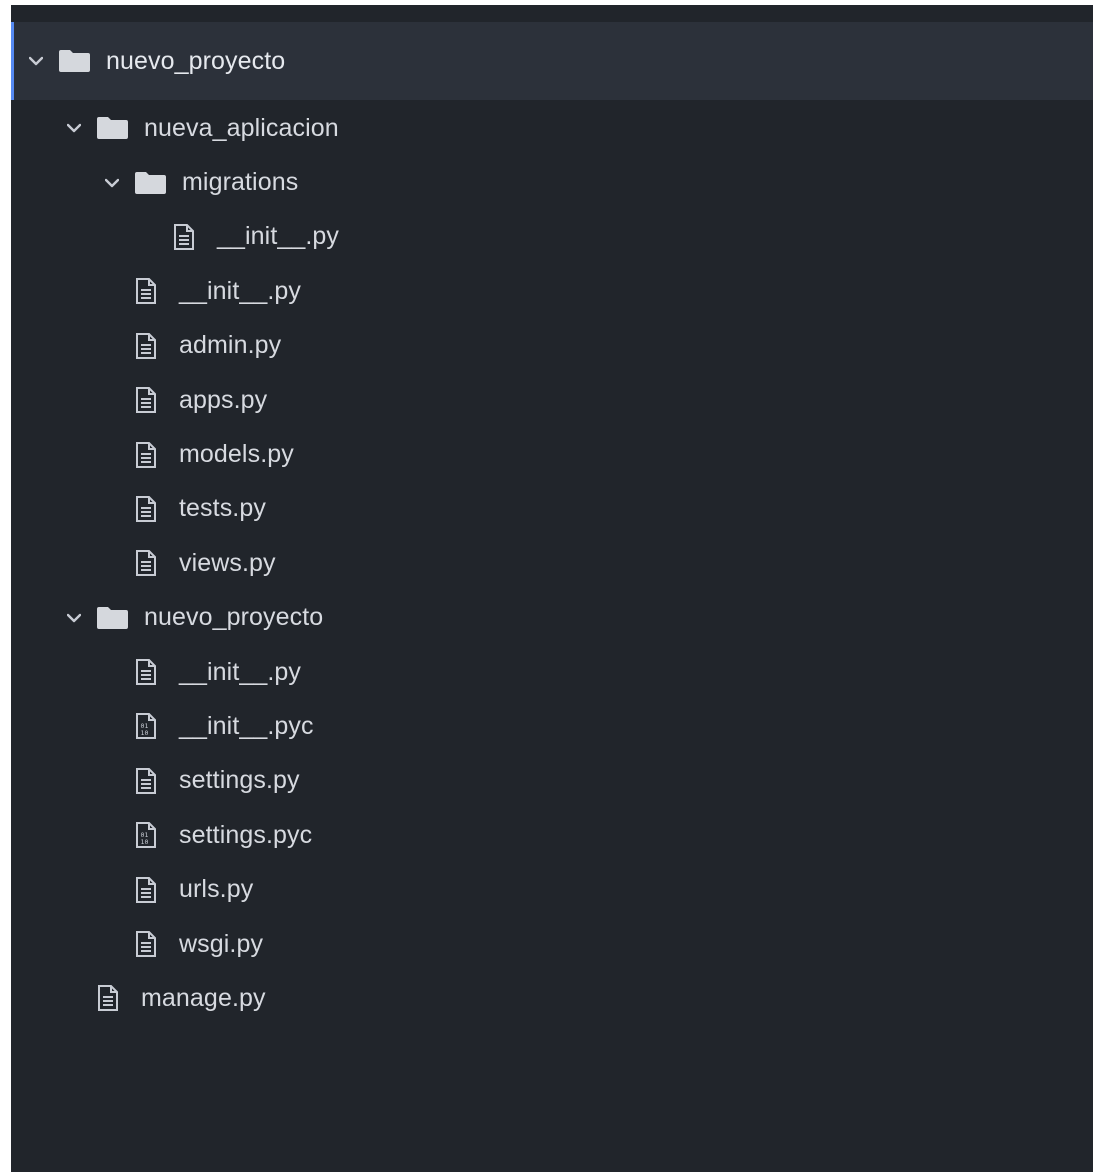  I want to click on tree-item-label: migrations, so click(240, 182).